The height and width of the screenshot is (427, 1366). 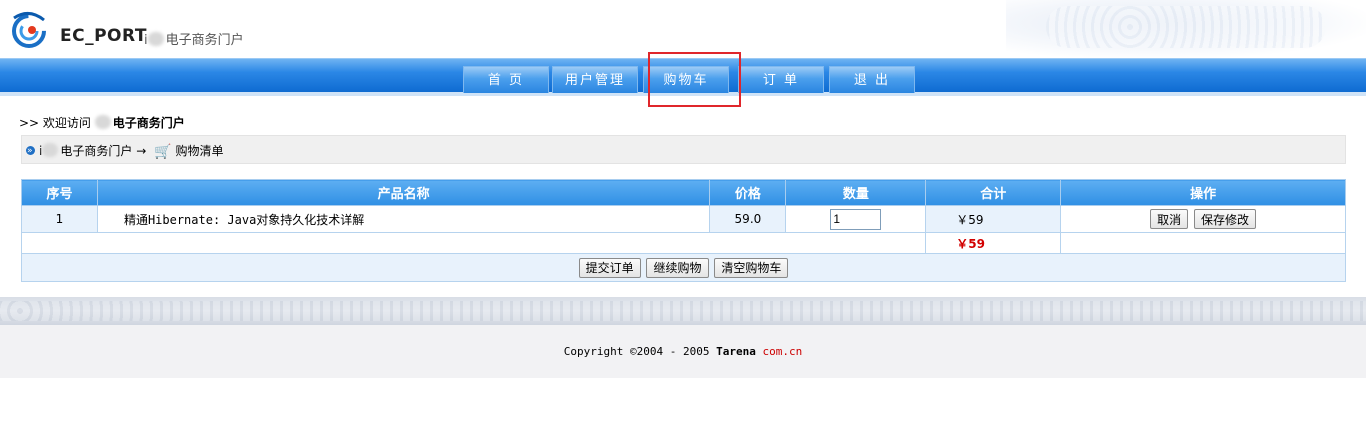 I want to click on quantity-input, so click(x=856, y=219).